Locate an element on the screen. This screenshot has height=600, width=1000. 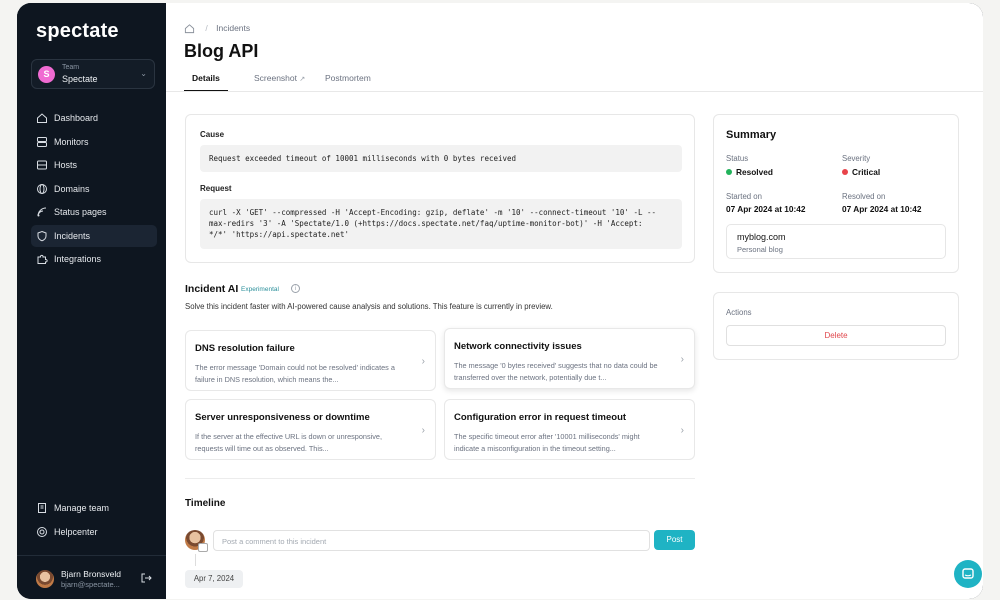
tabs-divider is located at coordinates (574, 91).